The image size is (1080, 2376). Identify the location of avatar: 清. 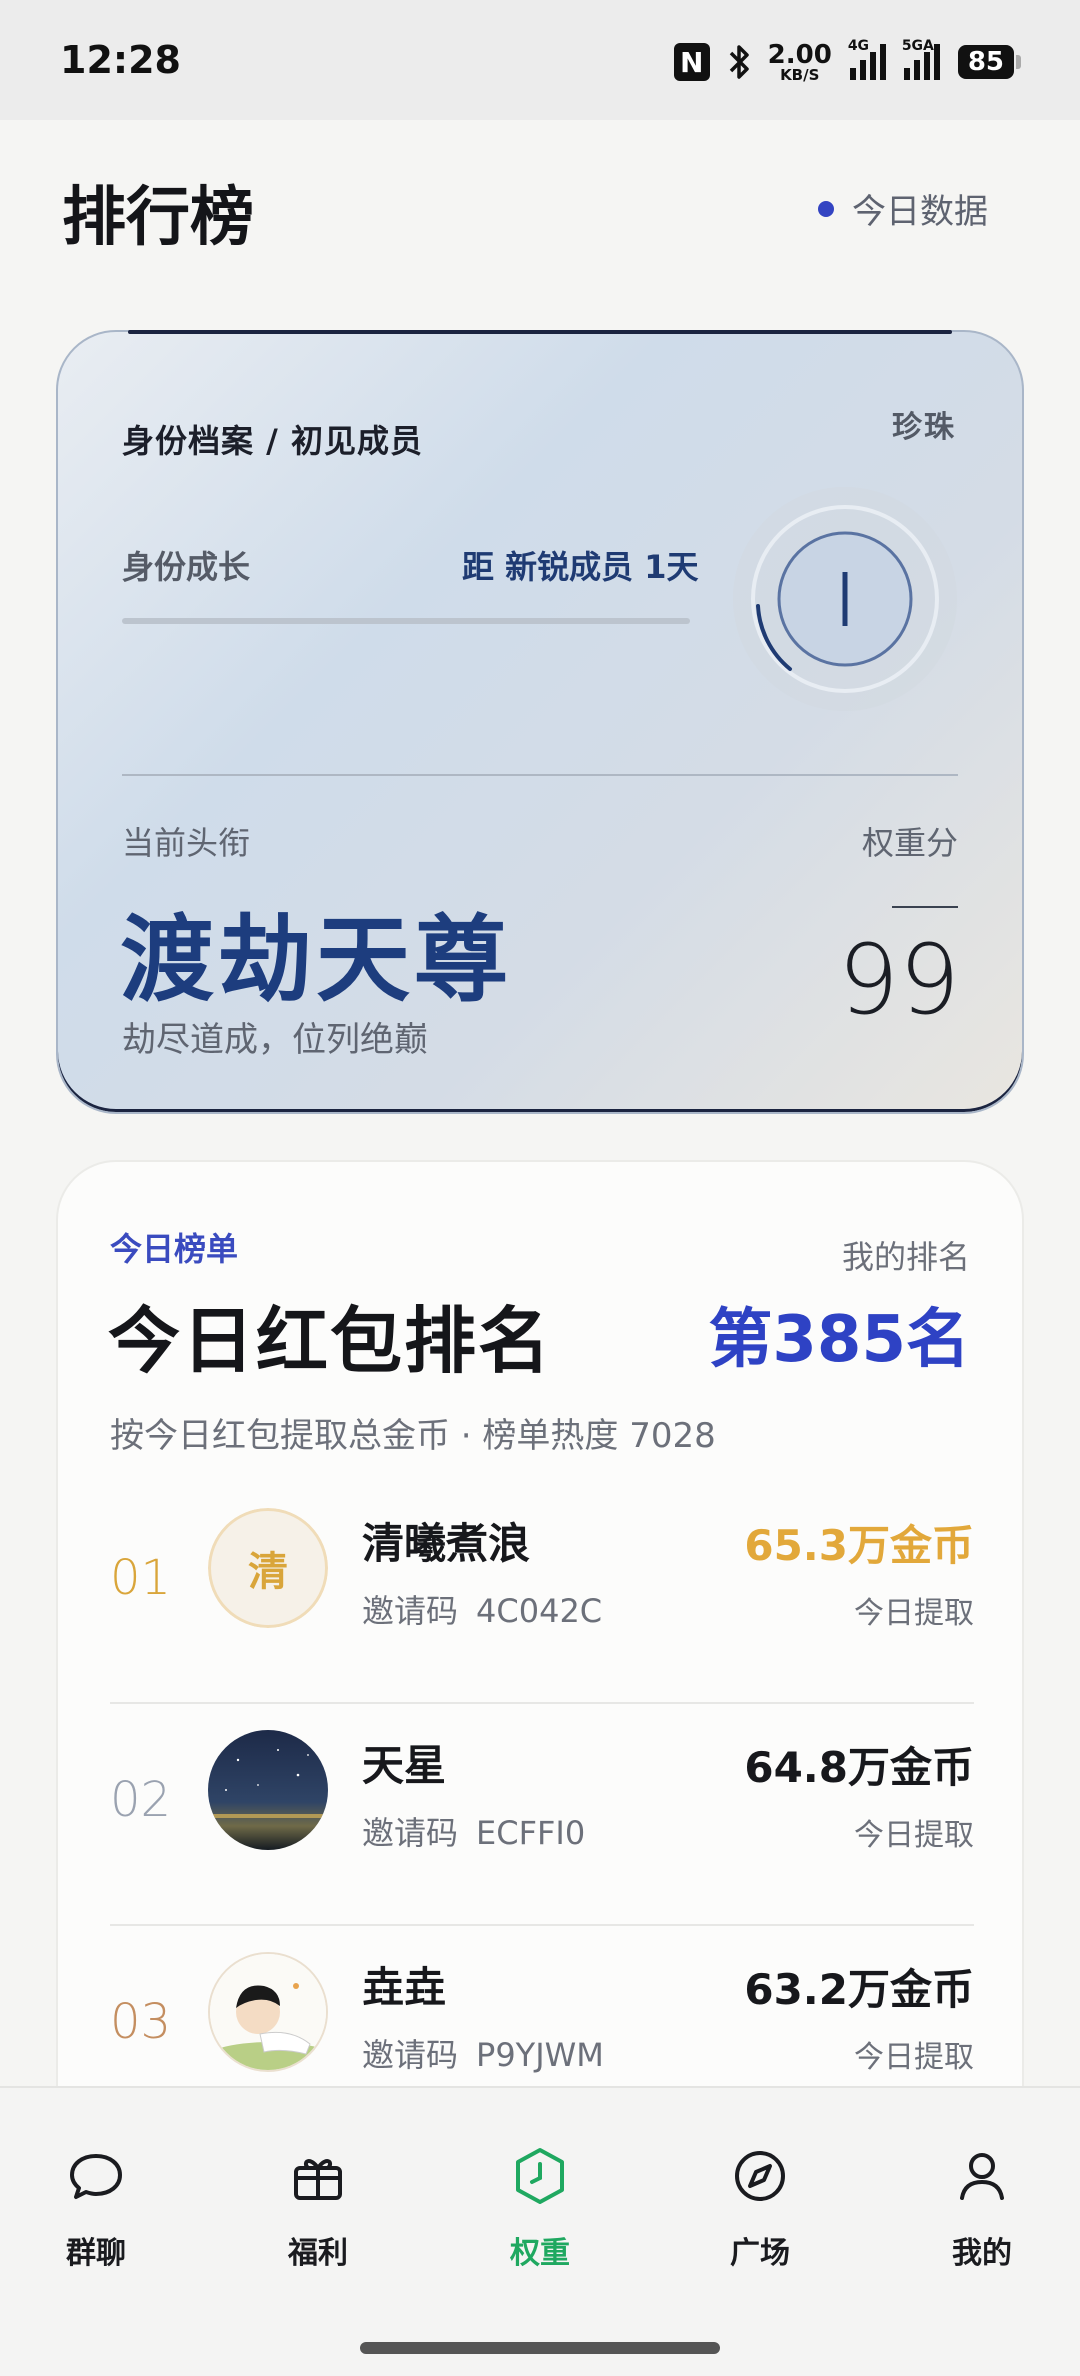
(268, 1568).